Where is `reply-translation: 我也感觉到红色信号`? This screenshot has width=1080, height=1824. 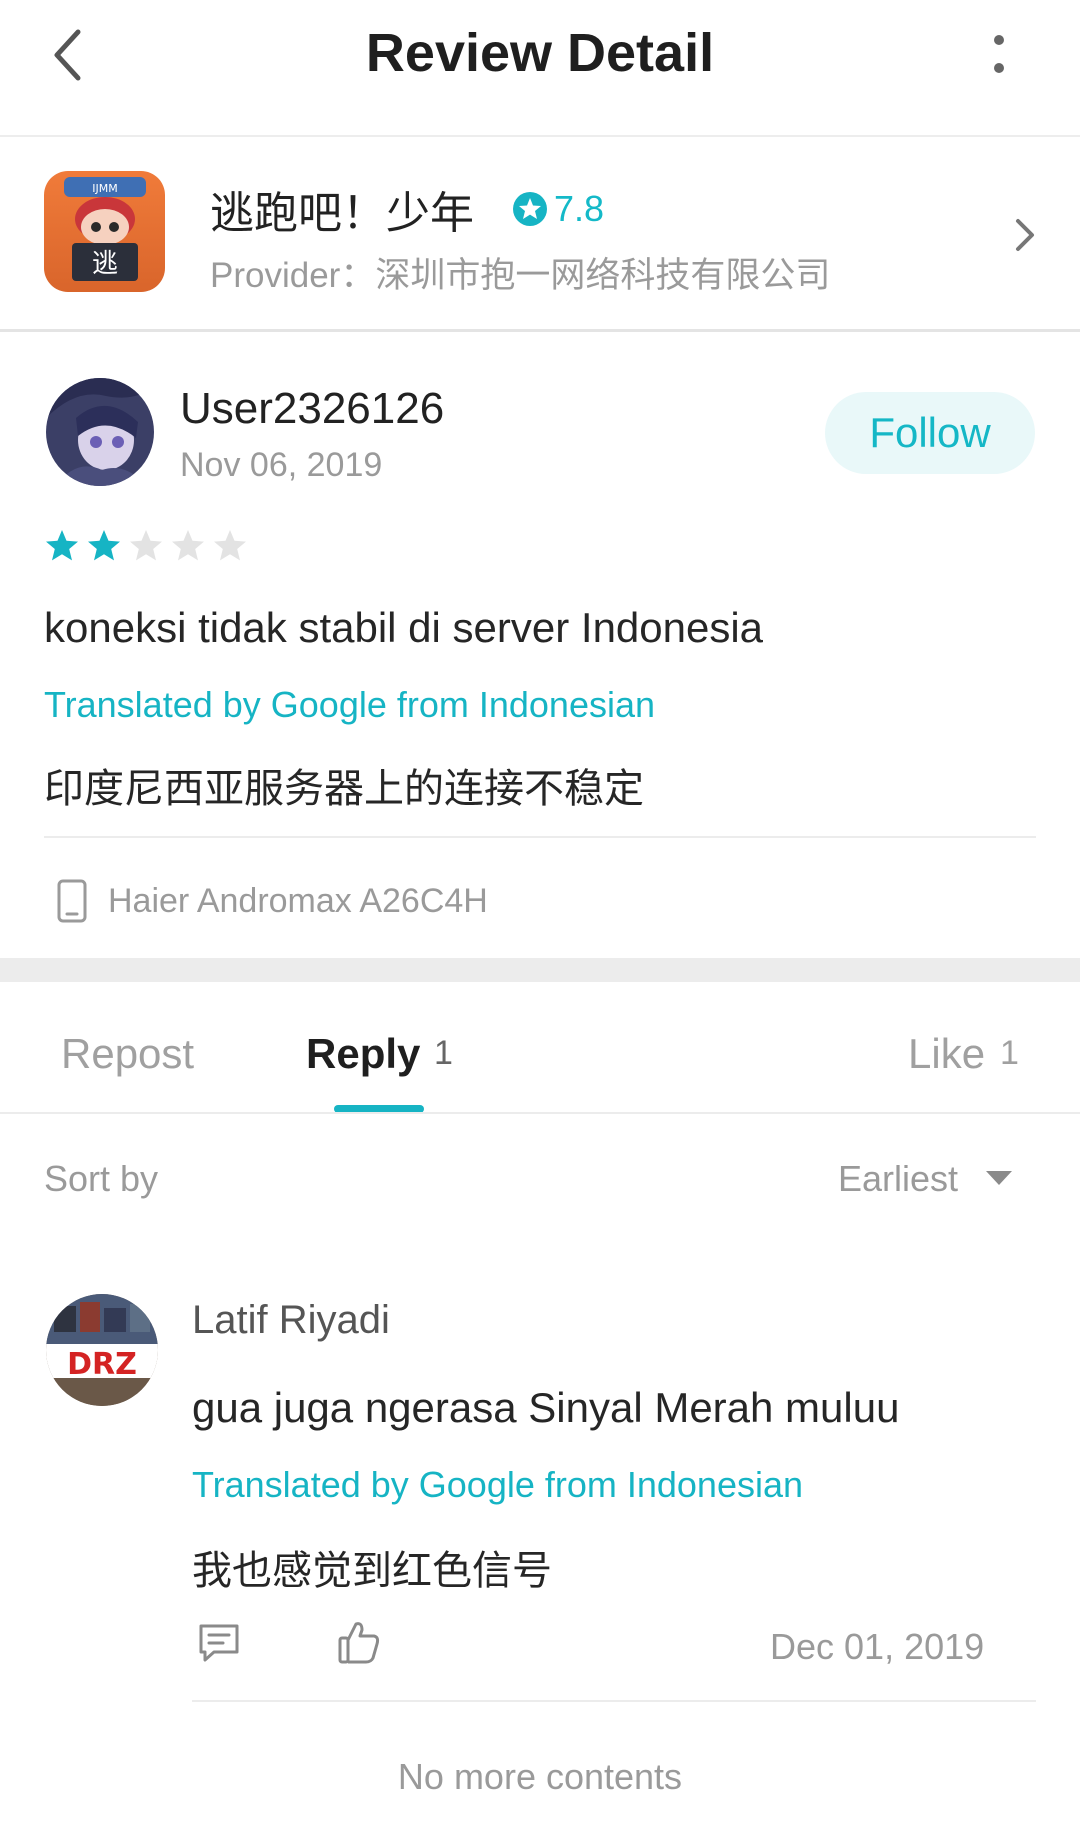 reply-translation: 我也感觉到红色信号 is located at coordinates (372, 1571).